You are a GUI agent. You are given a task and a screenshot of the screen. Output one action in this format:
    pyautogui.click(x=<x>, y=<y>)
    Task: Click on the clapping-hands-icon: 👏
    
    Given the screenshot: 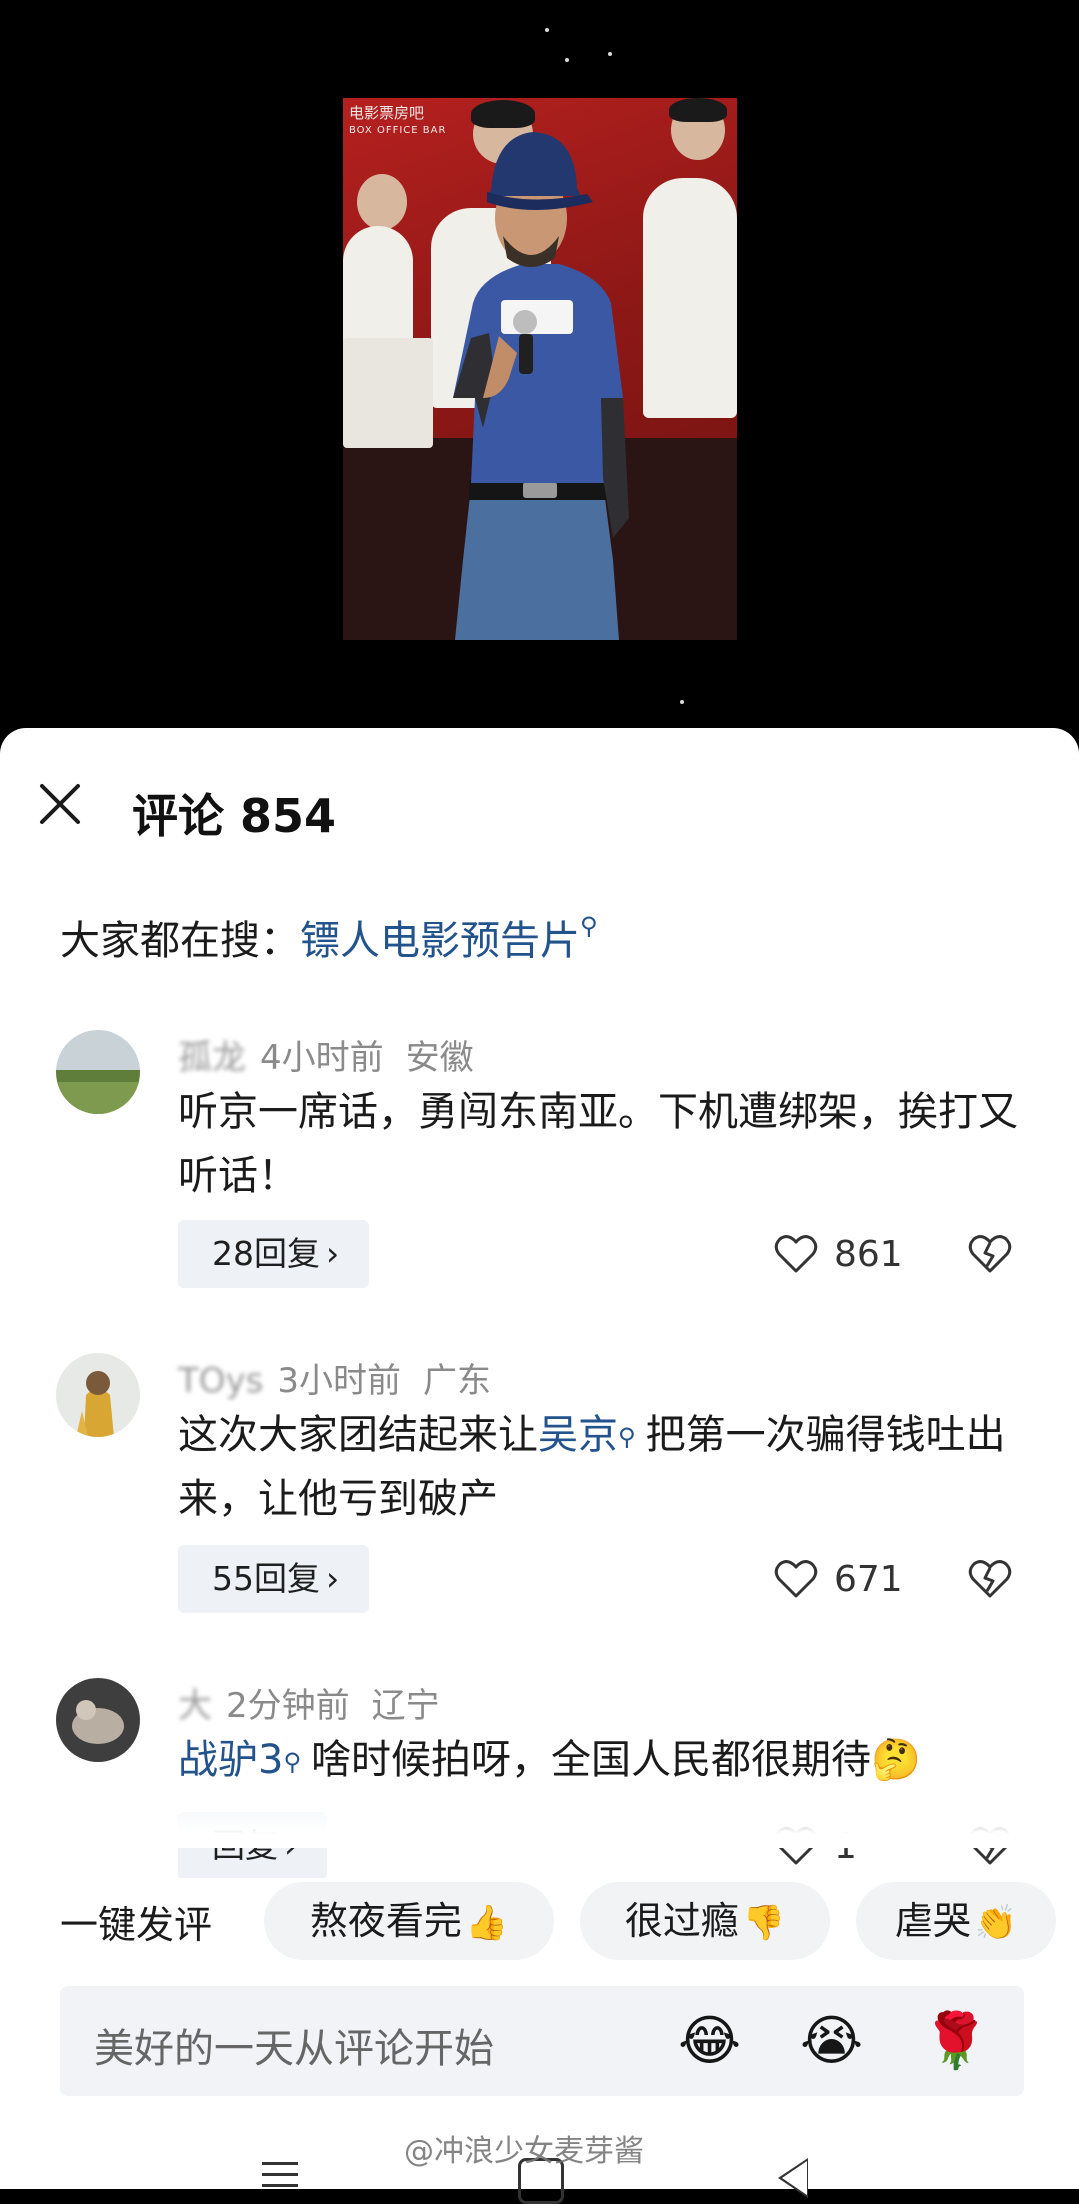 What is the action you would take?
    pyautogui.click(x=996, y=1923)
    